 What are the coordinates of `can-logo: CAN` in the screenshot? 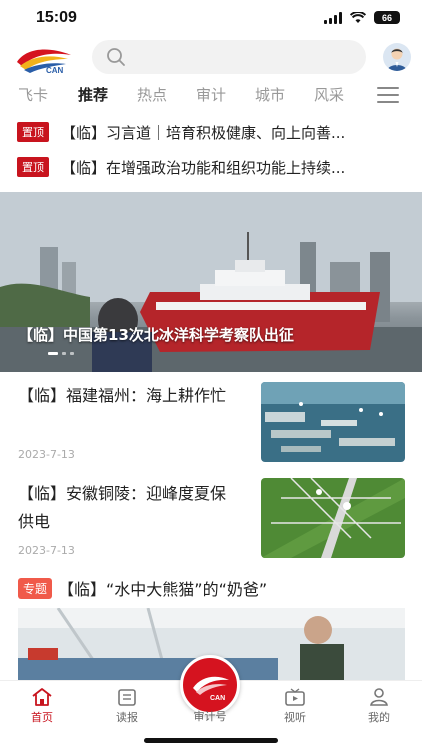 It's located at (44, 59).